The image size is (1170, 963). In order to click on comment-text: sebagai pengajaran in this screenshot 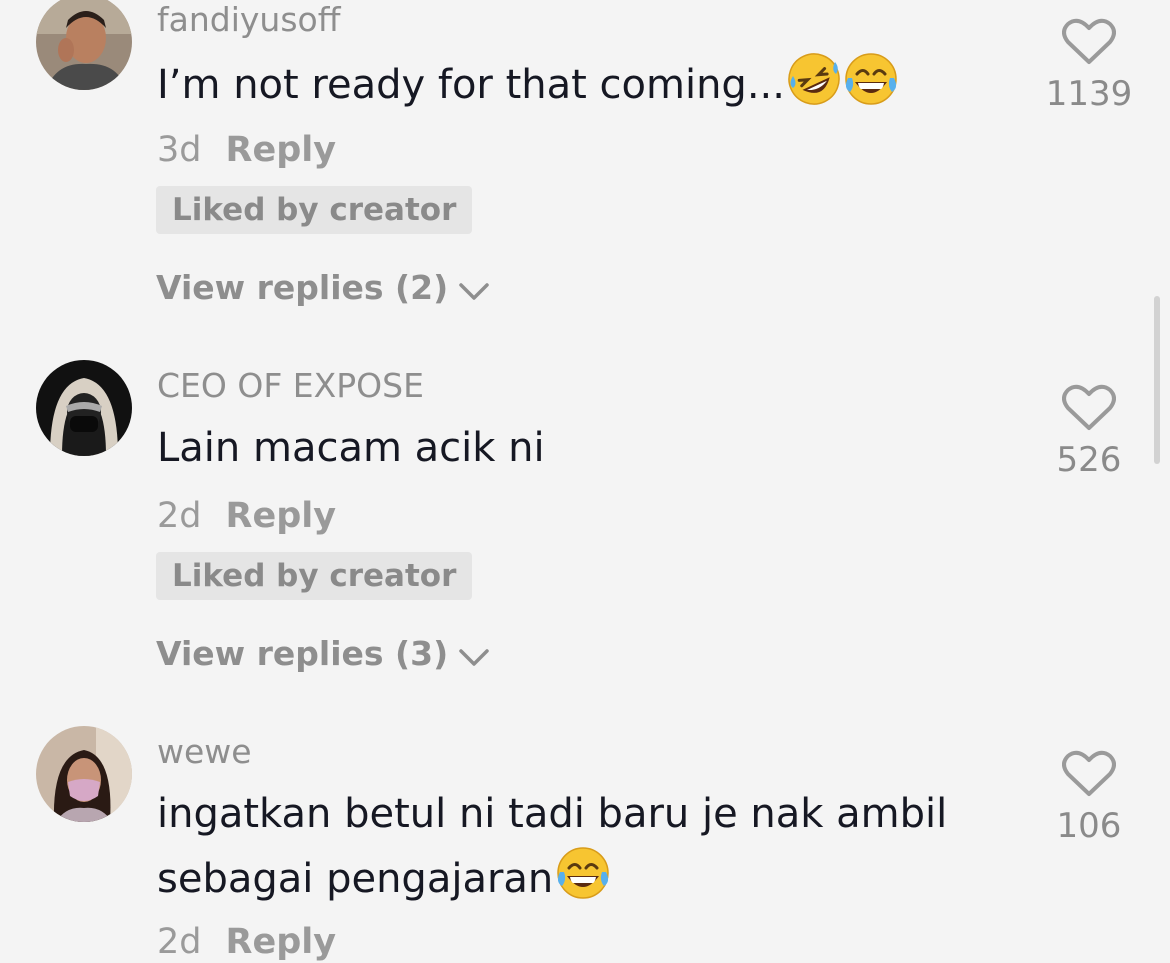, I will do `click(384, 882)`.